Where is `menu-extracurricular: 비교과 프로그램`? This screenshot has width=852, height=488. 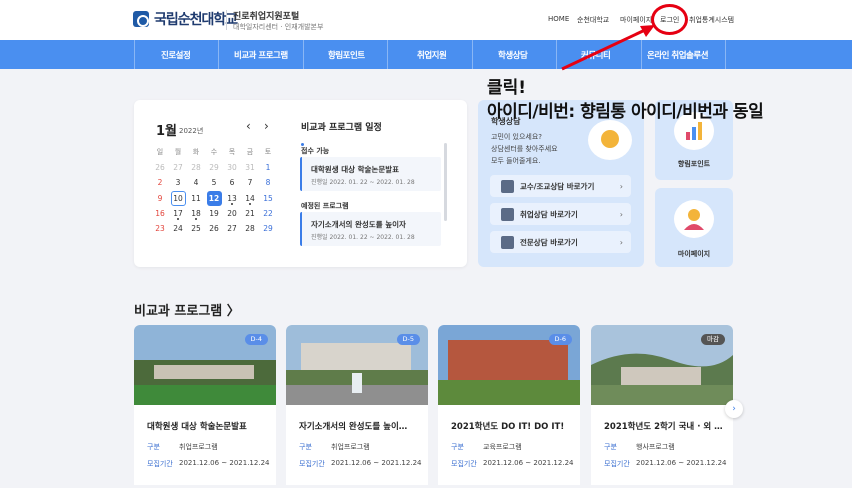
menu-extracurricular: 비교과 프로그램 is located at coordinates (261, 55).